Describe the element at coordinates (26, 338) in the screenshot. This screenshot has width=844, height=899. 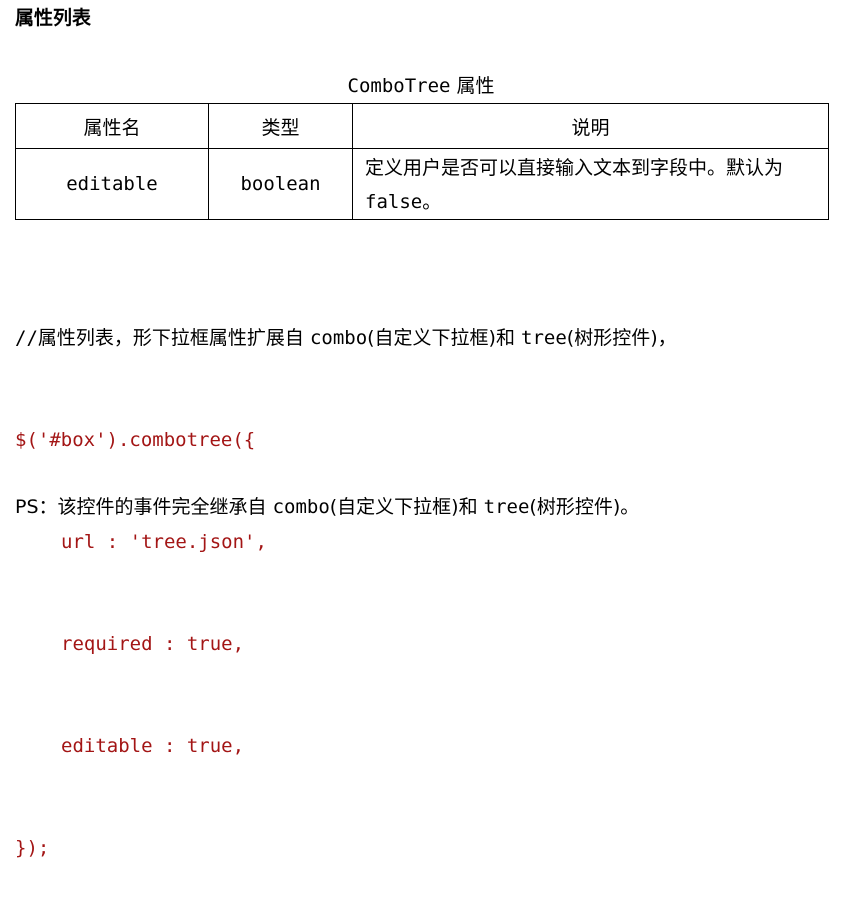
I see `comment-slashes: //` at that location.